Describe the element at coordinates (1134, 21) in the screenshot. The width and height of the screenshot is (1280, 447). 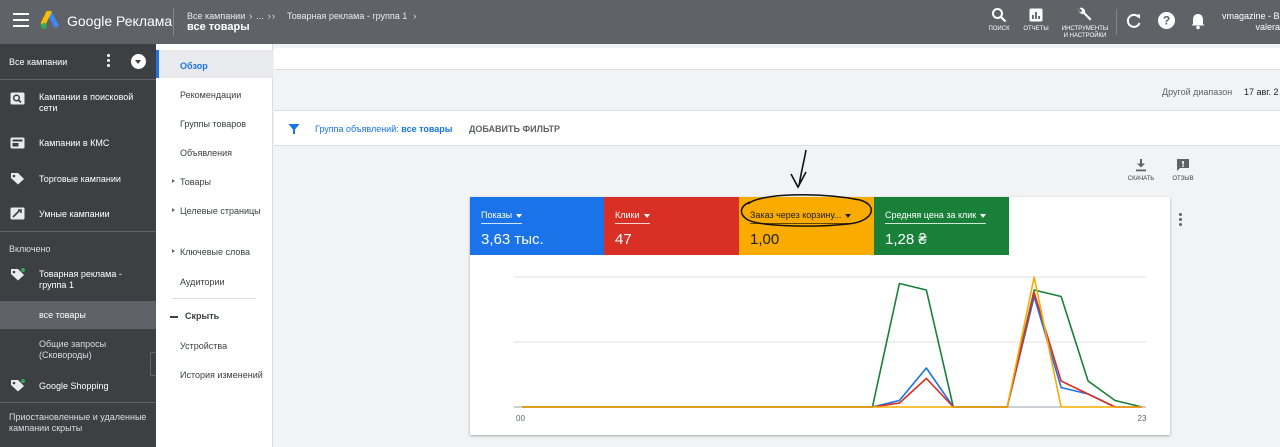
I see `refresh-icon` at that location.